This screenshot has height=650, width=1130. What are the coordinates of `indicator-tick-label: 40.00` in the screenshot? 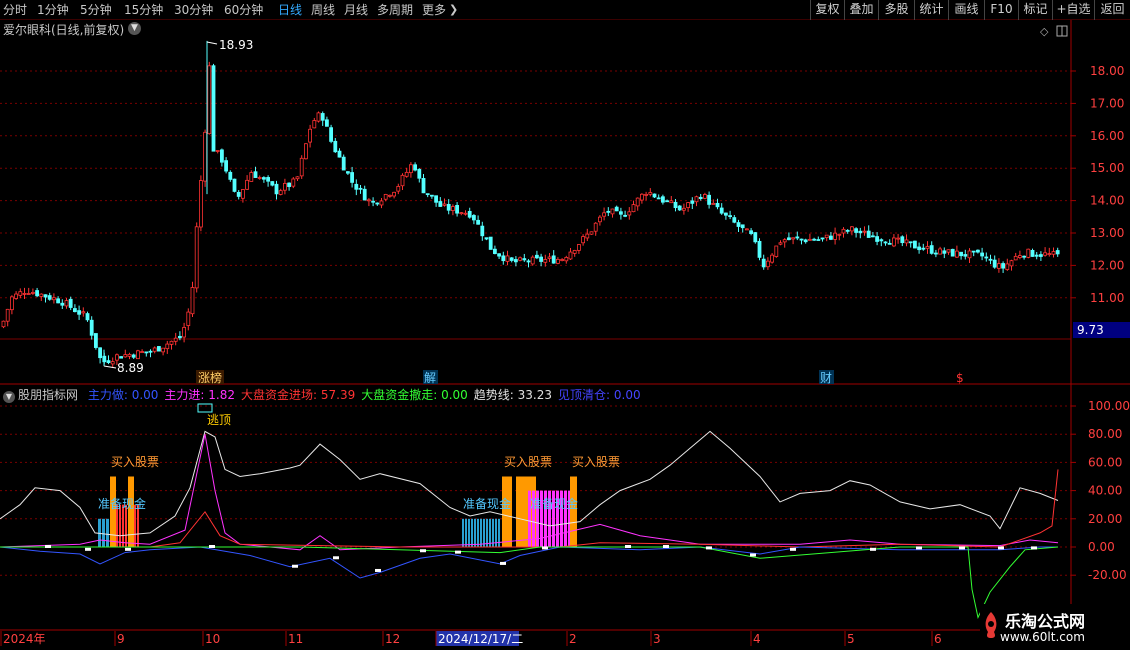 It's located at (1105, 491).